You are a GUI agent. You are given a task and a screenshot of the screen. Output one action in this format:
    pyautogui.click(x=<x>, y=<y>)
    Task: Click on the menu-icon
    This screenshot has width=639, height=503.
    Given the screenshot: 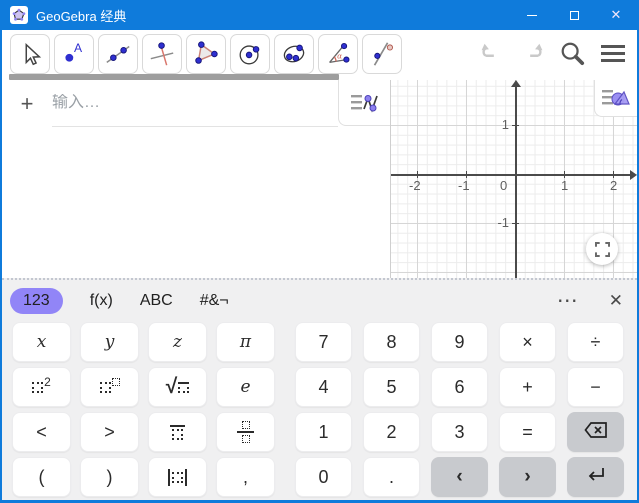 What is the action you would take?
    pyautogui.click(x=613, y=55)
    